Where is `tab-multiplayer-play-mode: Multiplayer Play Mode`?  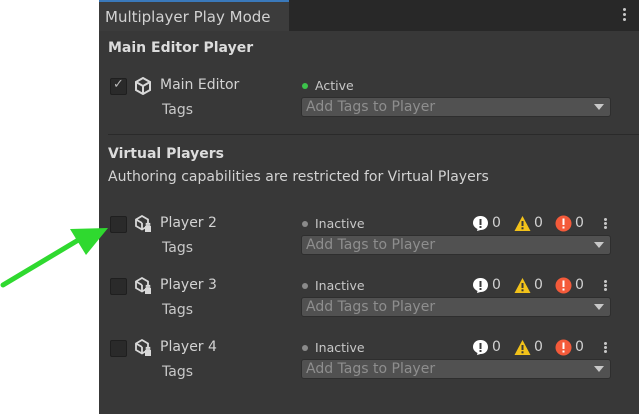
tab-multiplayer-play-mode: Multiplayer Play Mode is located at coordinates (194, 15).